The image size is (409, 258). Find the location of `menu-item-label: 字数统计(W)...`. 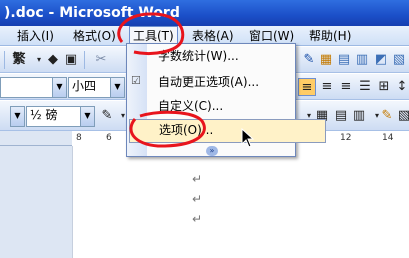

menu-item-label: 字数统计(W)... is located at coordinates (198, 56).